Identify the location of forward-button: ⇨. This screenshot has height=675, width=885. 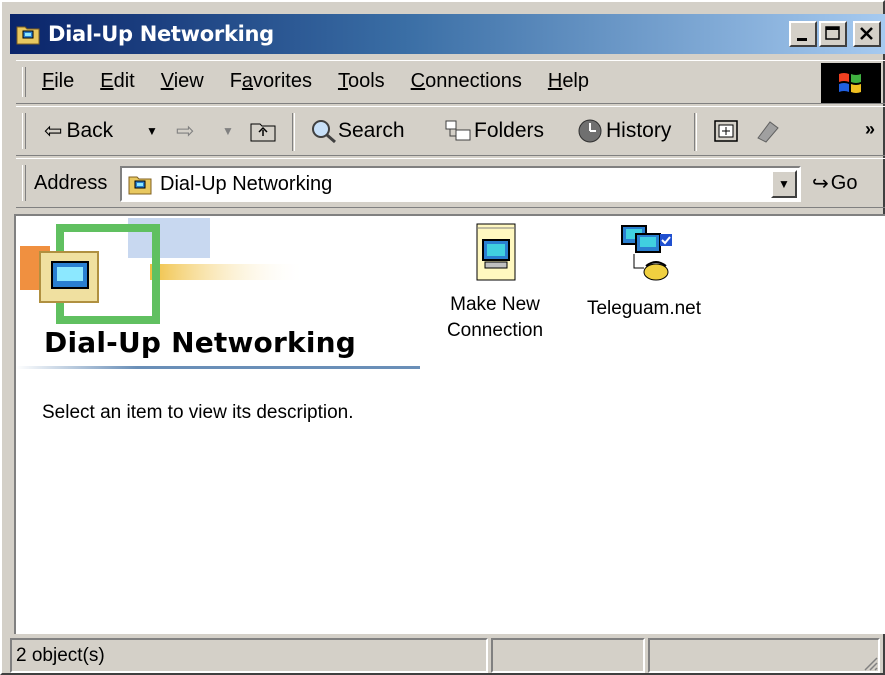
(185, 131).